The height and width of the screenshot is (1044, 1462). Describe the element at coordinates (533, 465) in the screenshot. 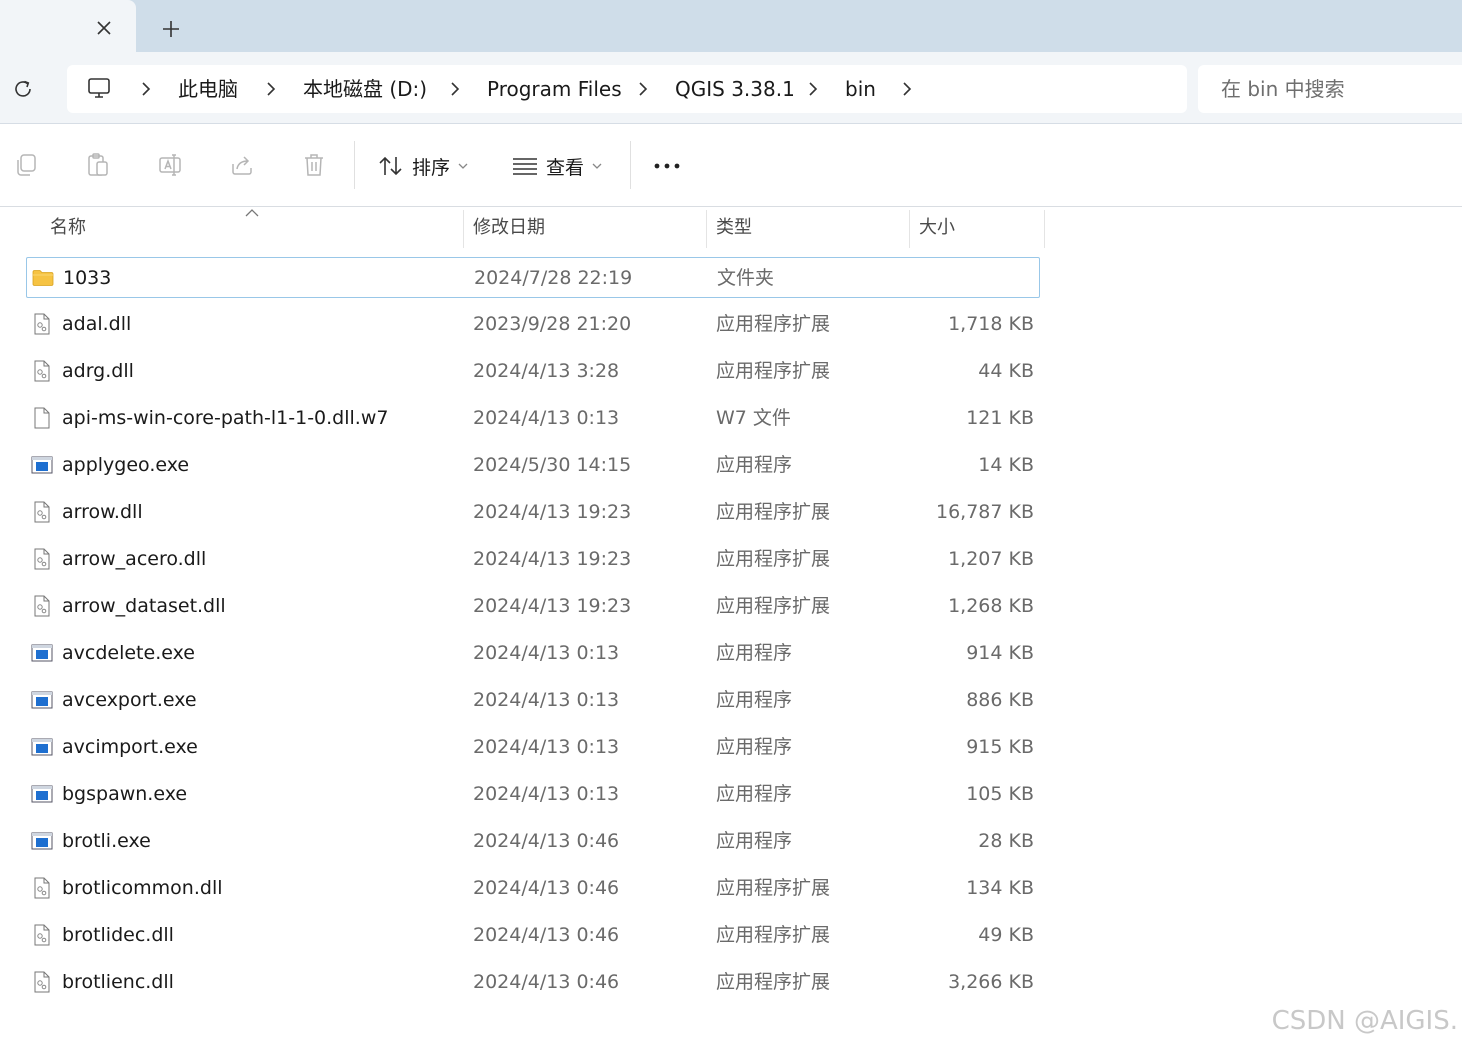

I see `file-row: applygeo.exe 2024/5/30 14:15 应用程序 14 KB` at that location.